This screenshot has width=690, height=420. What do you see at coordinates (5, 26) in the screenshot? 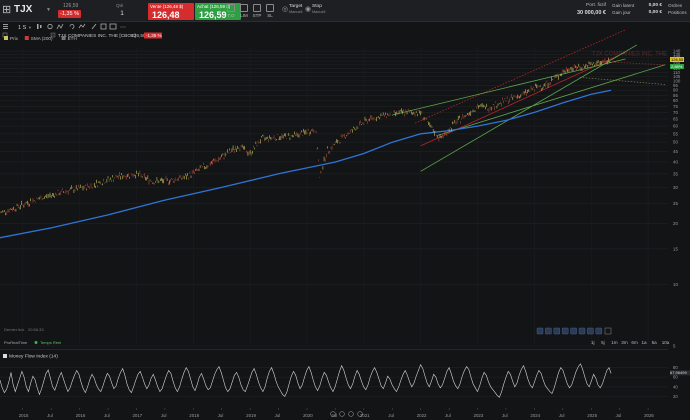
I see `chart-menu-icon` at bounding box center [5, 26].